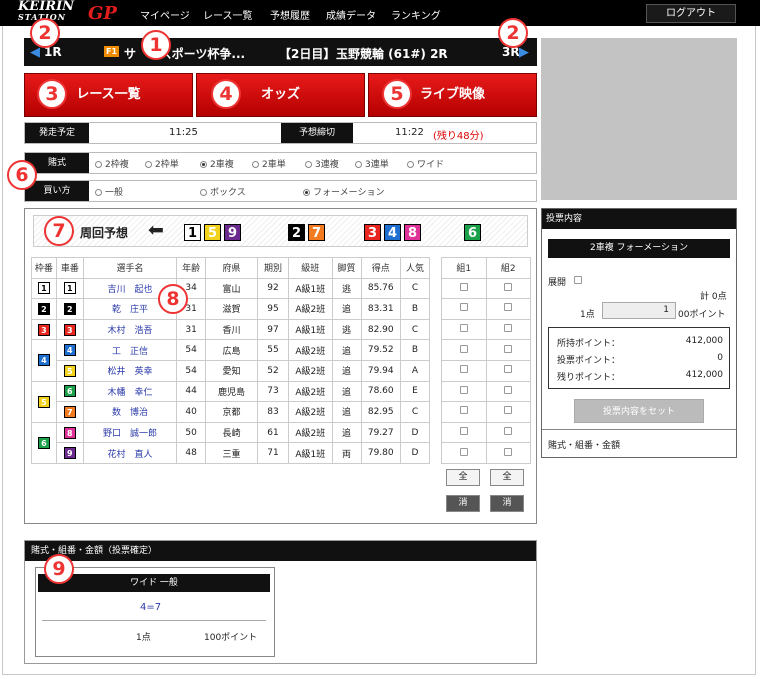 This screenshot has width=760, height=679. Describe the element at coordinates (148, 164) in the screenshot. I see `radio-icon` at that location.